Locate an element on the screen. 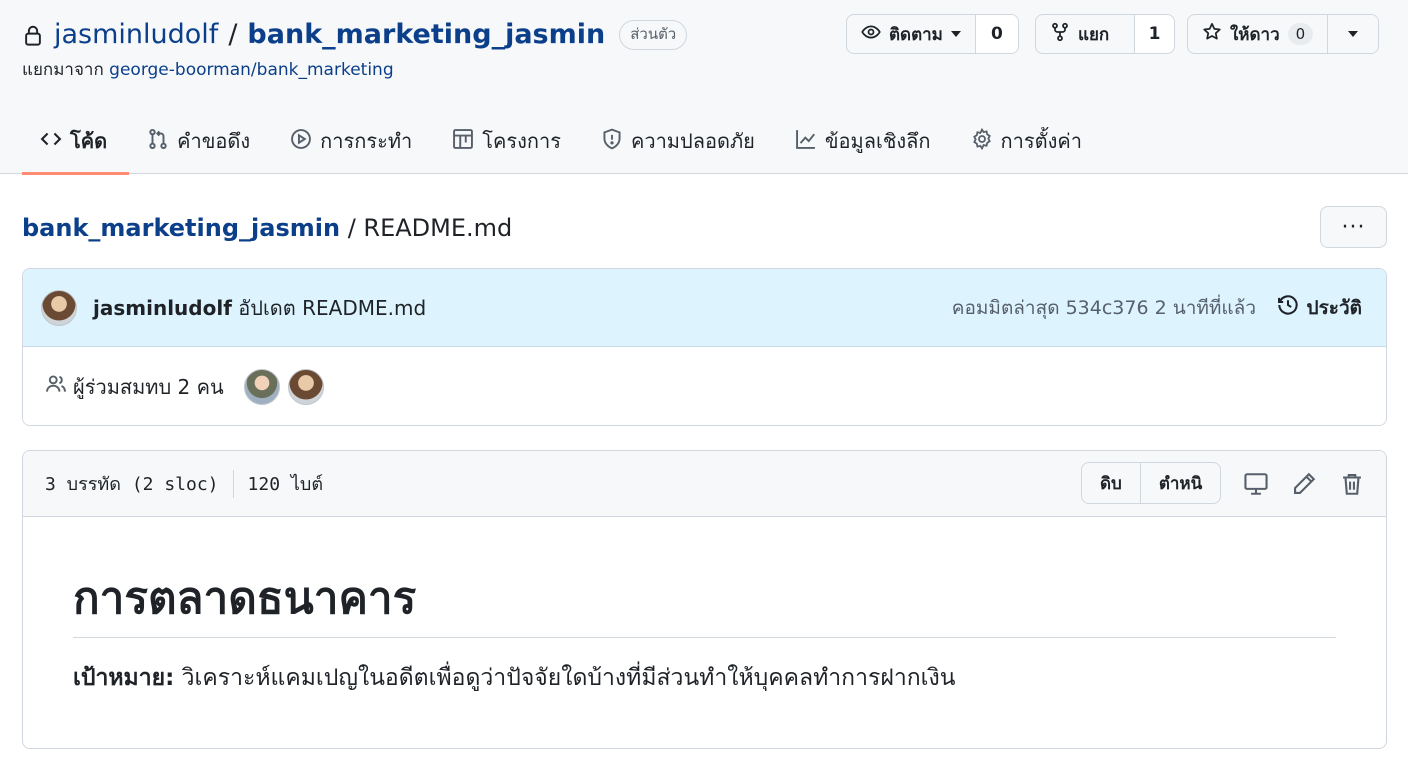  commit-message: jasminludolf อัปเดต README.md is located at coordinates (259, 308).